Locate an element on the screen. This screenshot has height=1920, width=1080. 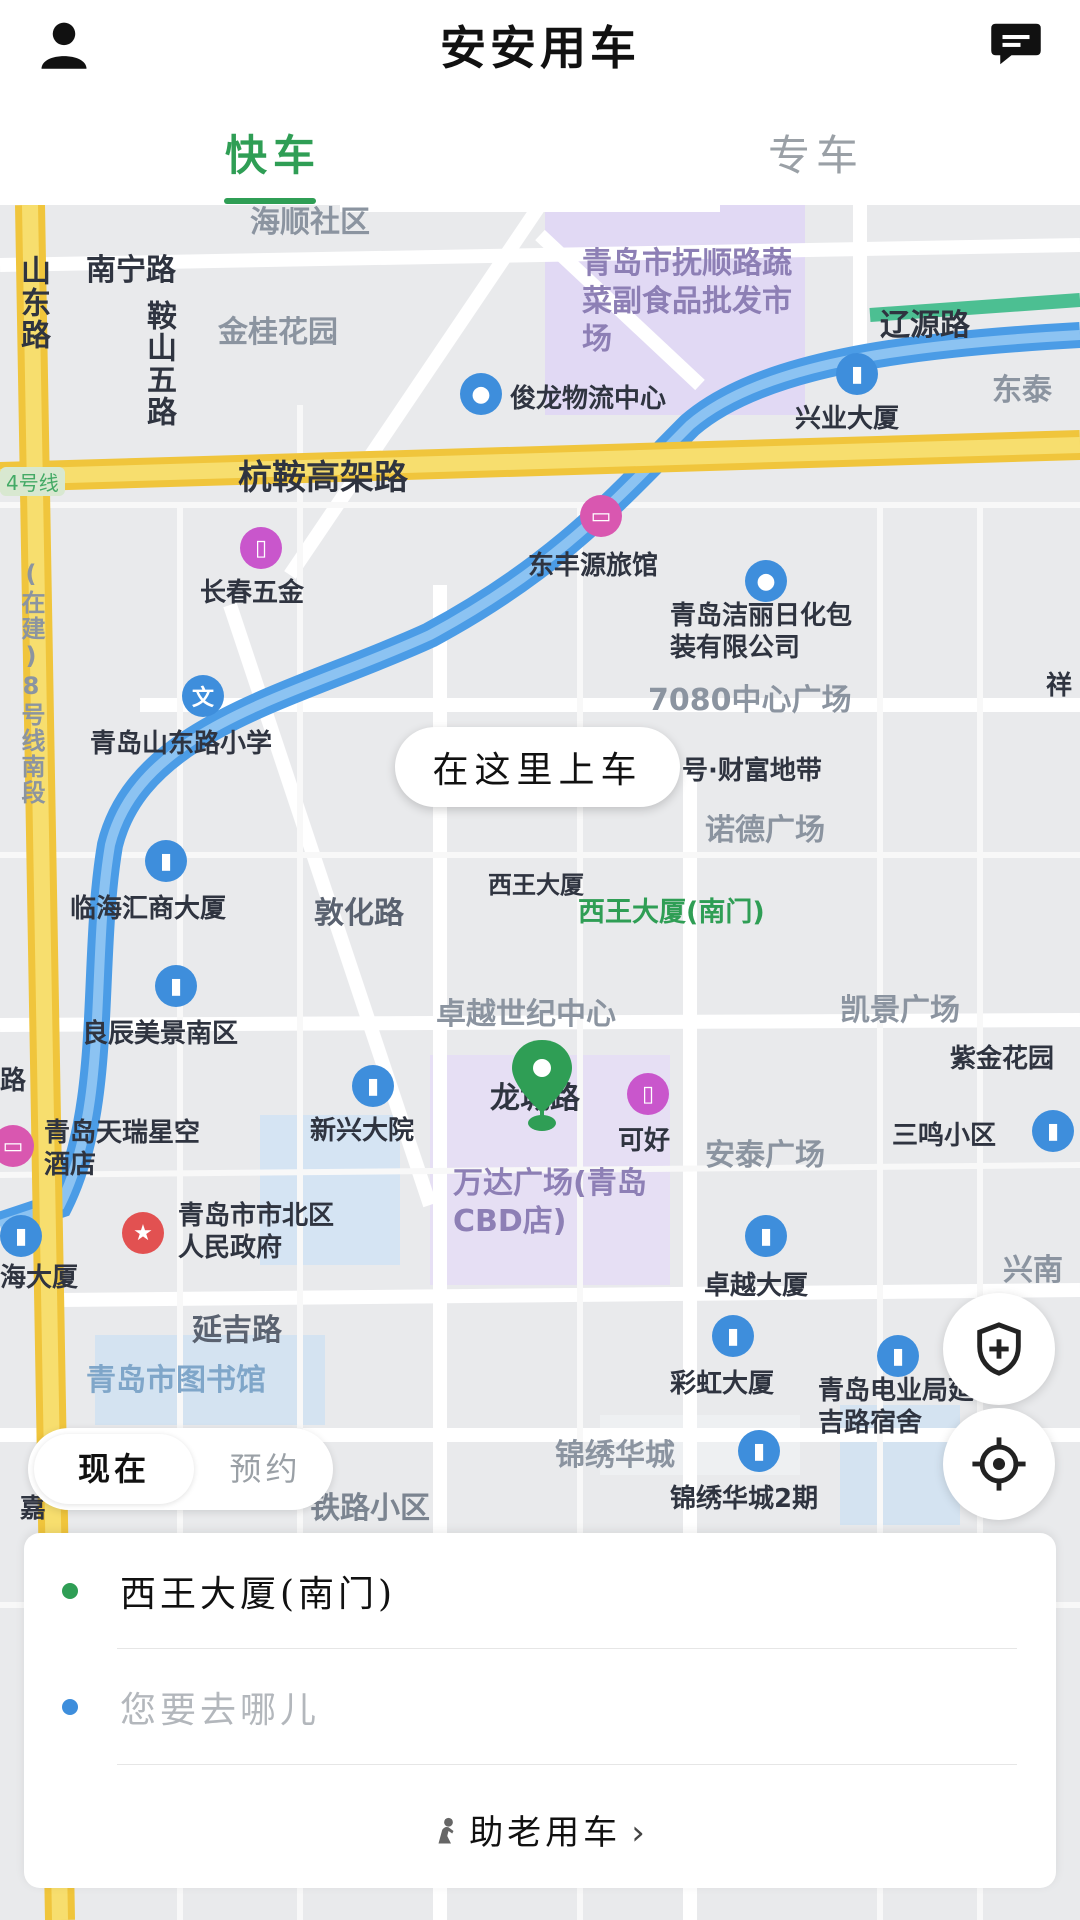
school-icon: 文 is located at coordinates (203, 696).